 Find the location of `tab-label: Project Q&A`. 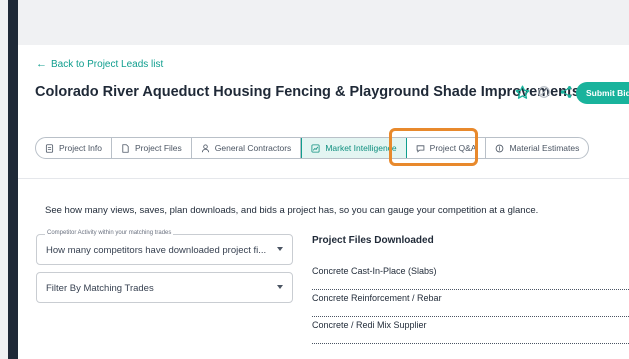

tab-label: Project Q&A is located at coordinates (453, 148).